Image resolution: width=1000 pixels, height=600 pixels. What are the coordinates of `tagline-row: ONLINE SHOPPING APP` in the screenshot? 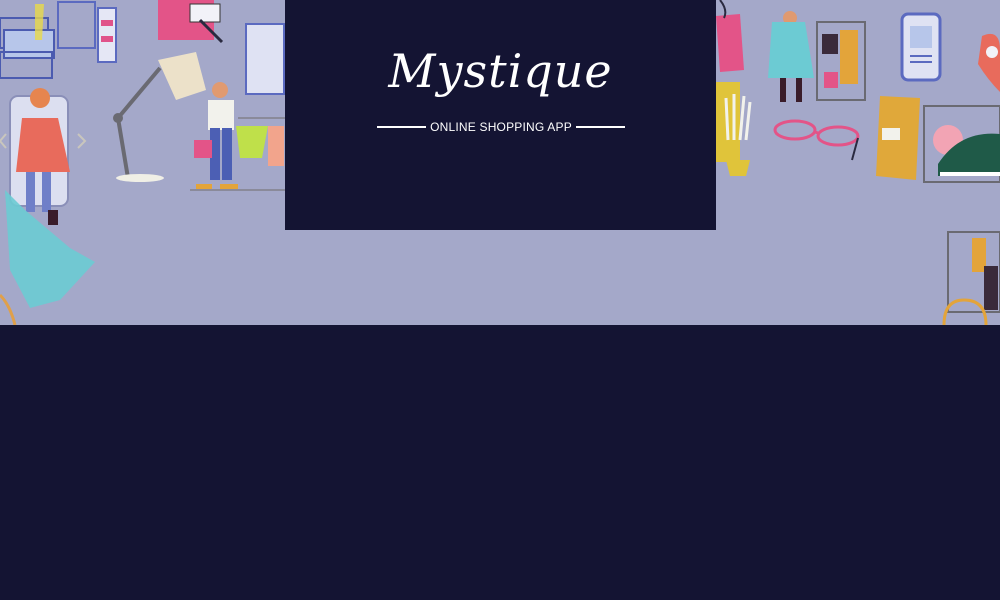 It's located at (501, 127).